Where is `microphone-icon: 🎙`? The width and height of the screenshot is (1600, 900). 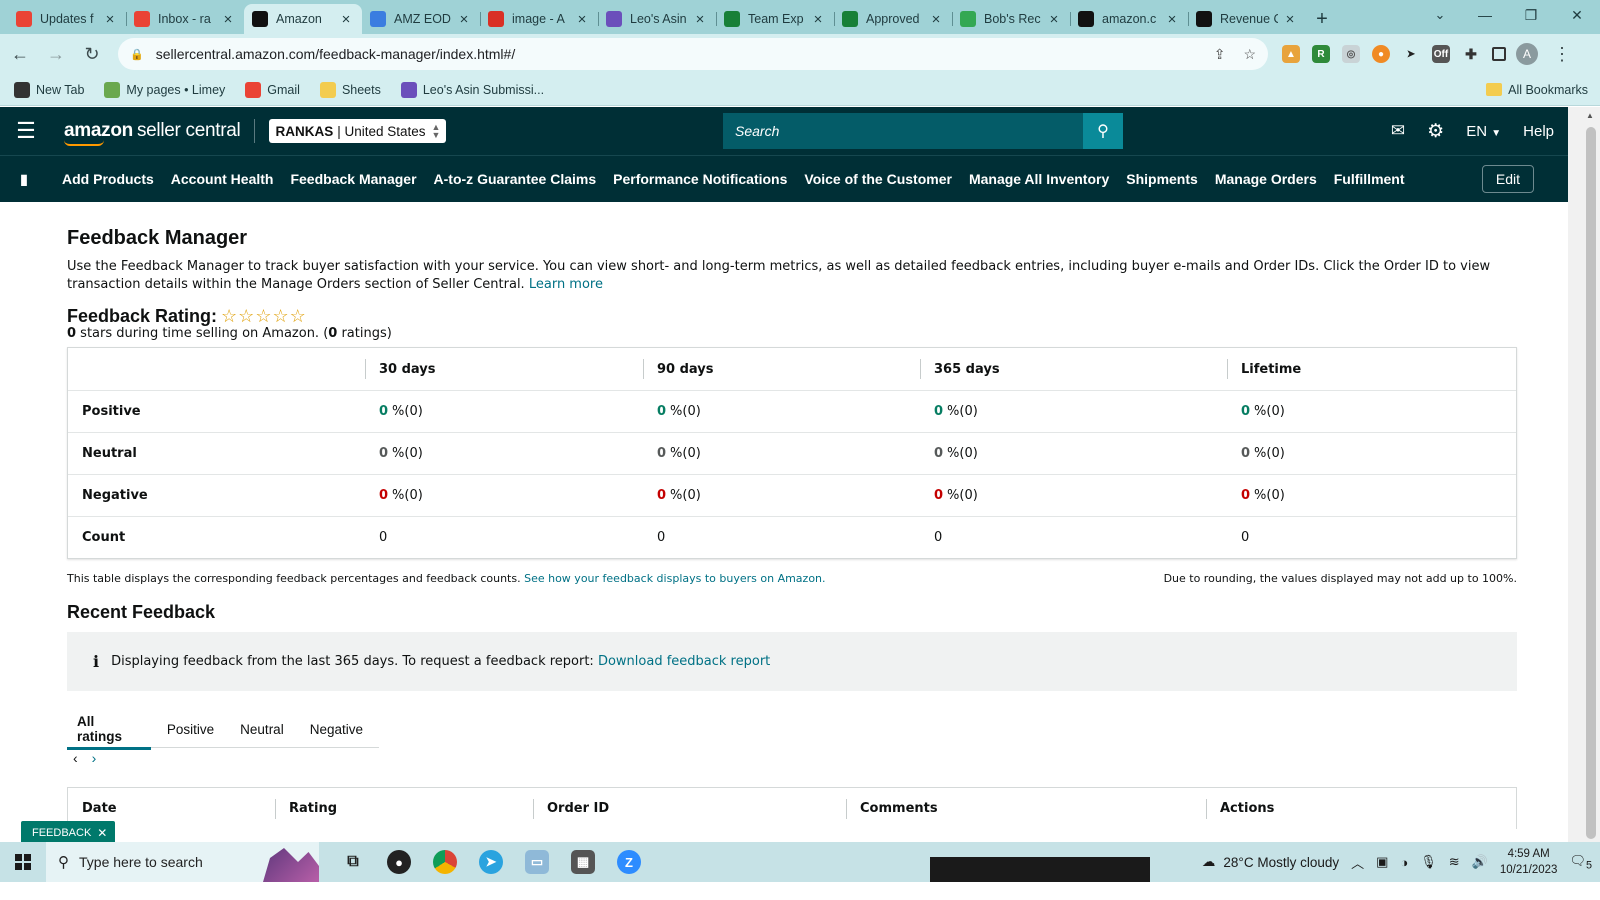 microphone-icon: 🎙 is located at coordinates (1428, 862).